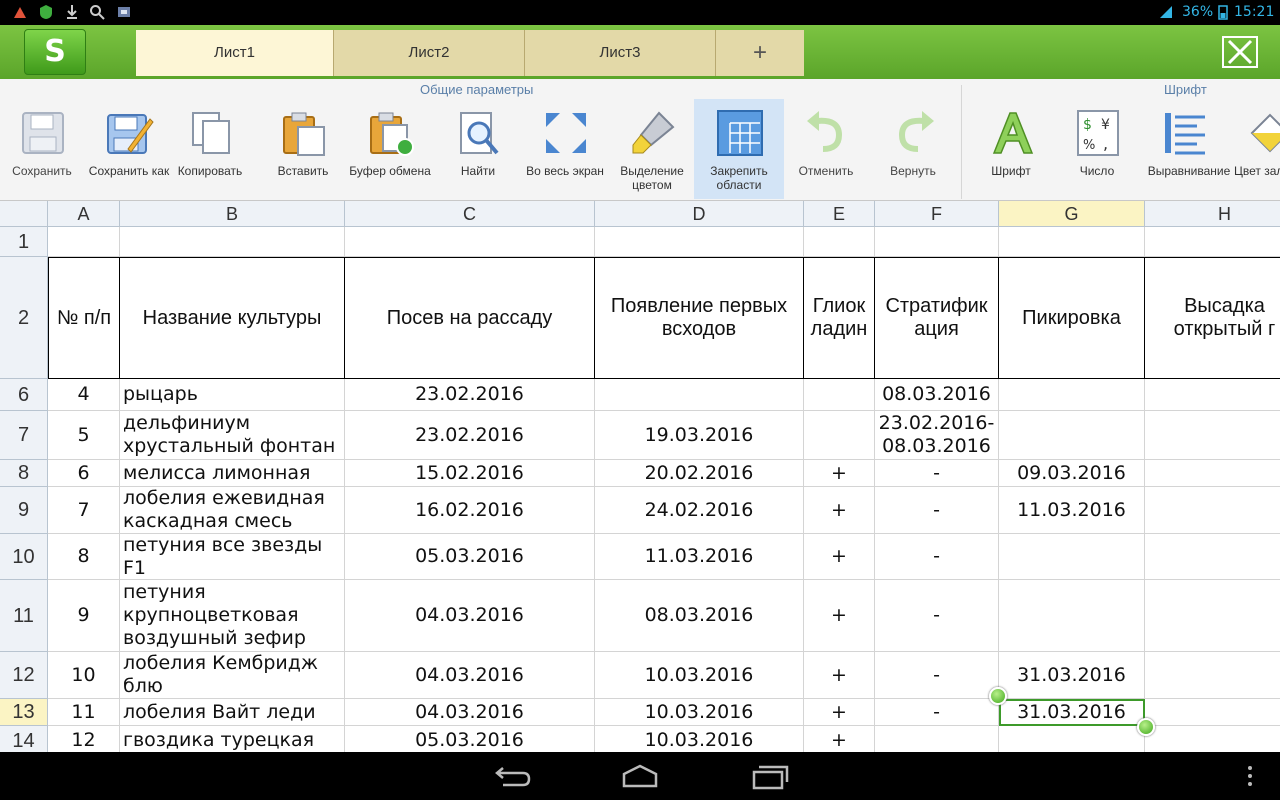 Image resolution: width=1280 pixels, height=800 pixels. What do you see at coordinates (1072, 510) in the screenshot?
I see `cell-g9: 11.03.2016` at bounding box center [1072, 510].